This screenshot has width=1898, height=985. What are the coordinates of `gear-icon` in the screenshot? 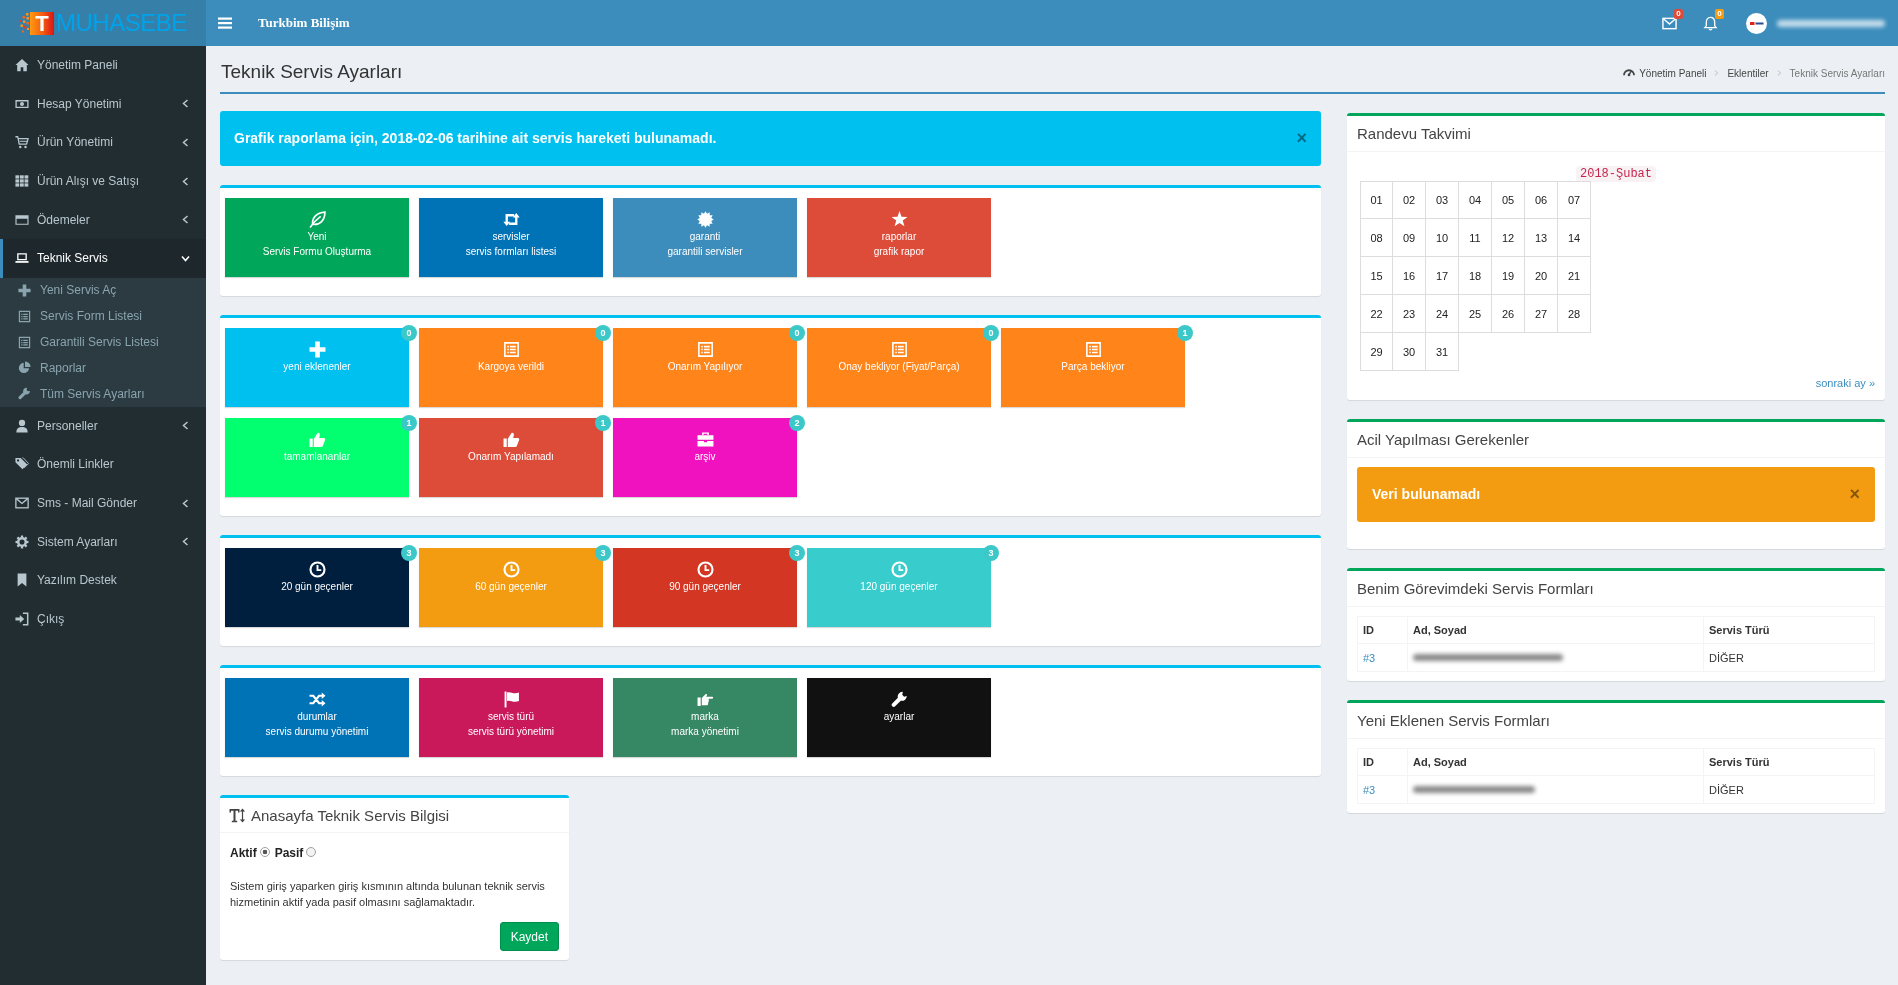 It's located at (22, 541).